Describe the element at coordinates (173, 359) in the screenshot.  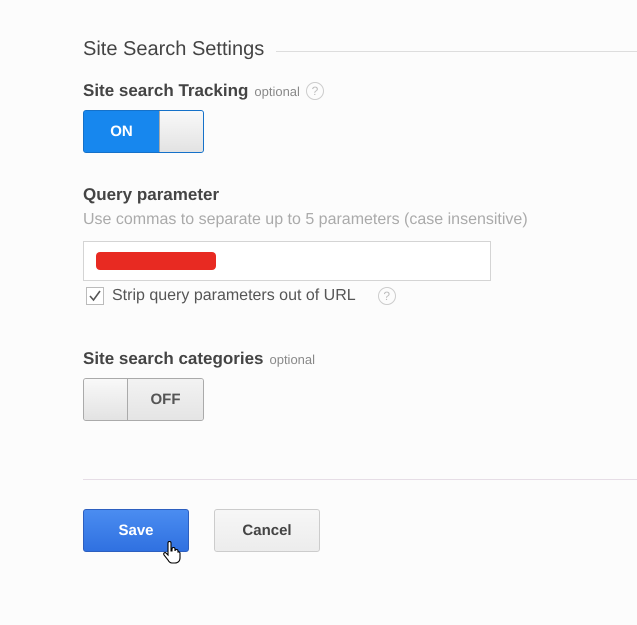
I see `field-label: Site search categories` at that location.